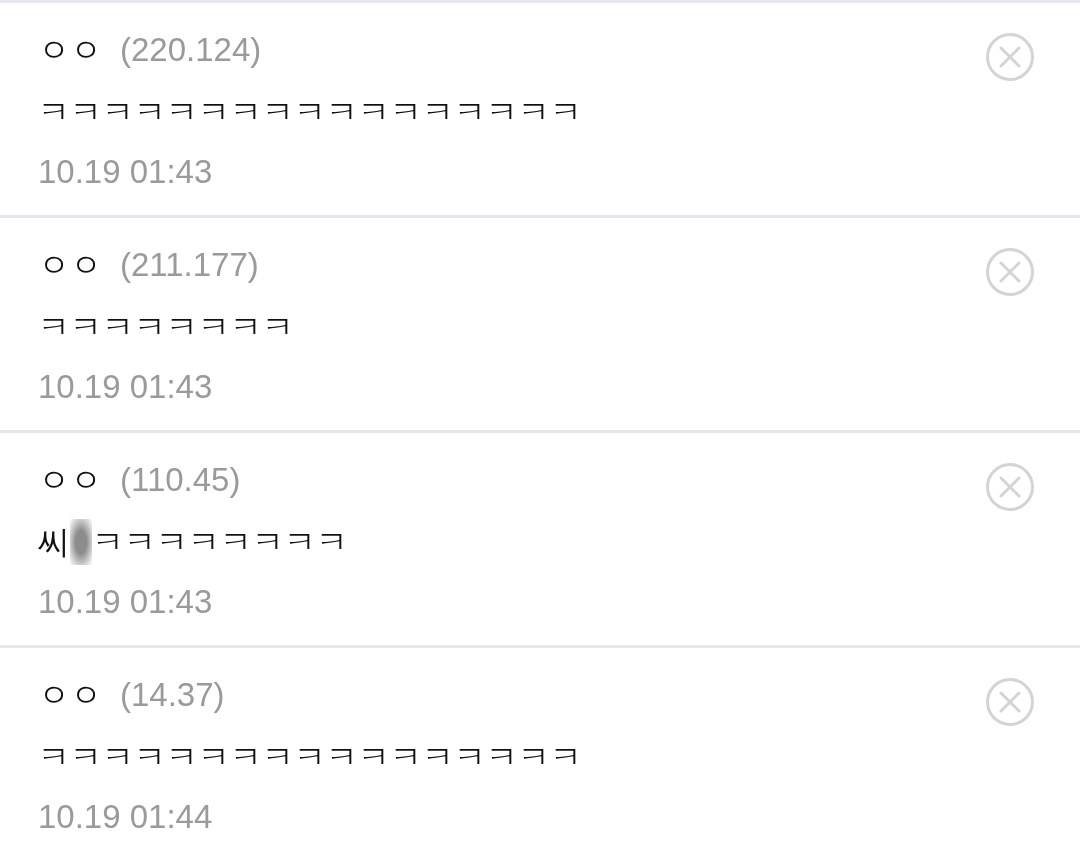 The width and height of the screenshot is (1080, 856). I want to click on comment-text: 씨, so click(54, 542).